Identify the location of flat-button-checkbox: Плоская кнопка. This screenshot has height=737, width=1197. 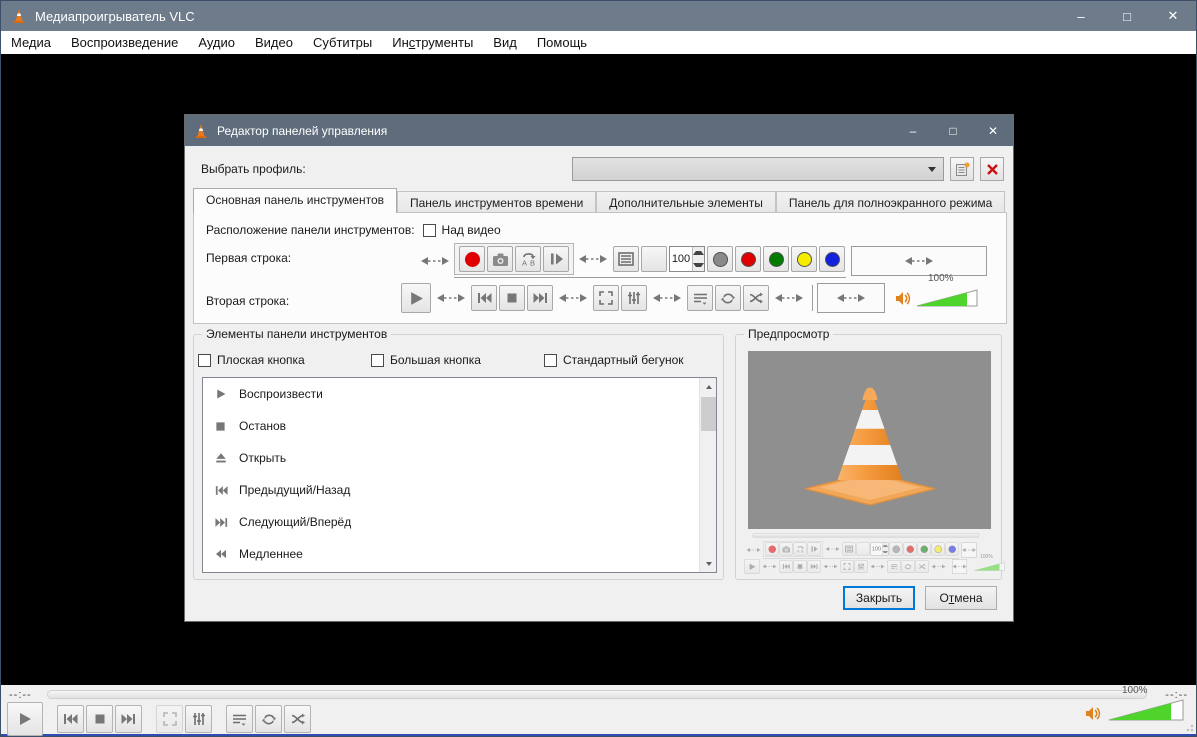
(284, 360).